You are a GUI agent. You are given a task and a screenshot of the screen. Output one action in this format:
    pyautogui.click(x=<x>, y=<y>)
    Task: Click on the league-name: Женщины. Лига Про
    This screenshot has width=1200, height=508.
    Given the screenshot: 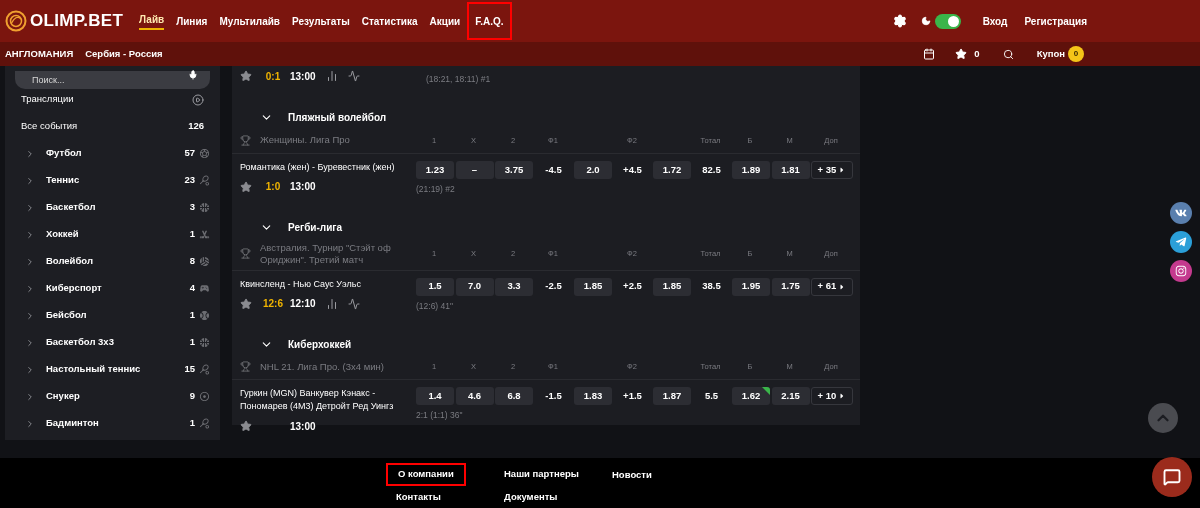 What is the action you would take?
    pyautogui.click(x=335, y=140)
    